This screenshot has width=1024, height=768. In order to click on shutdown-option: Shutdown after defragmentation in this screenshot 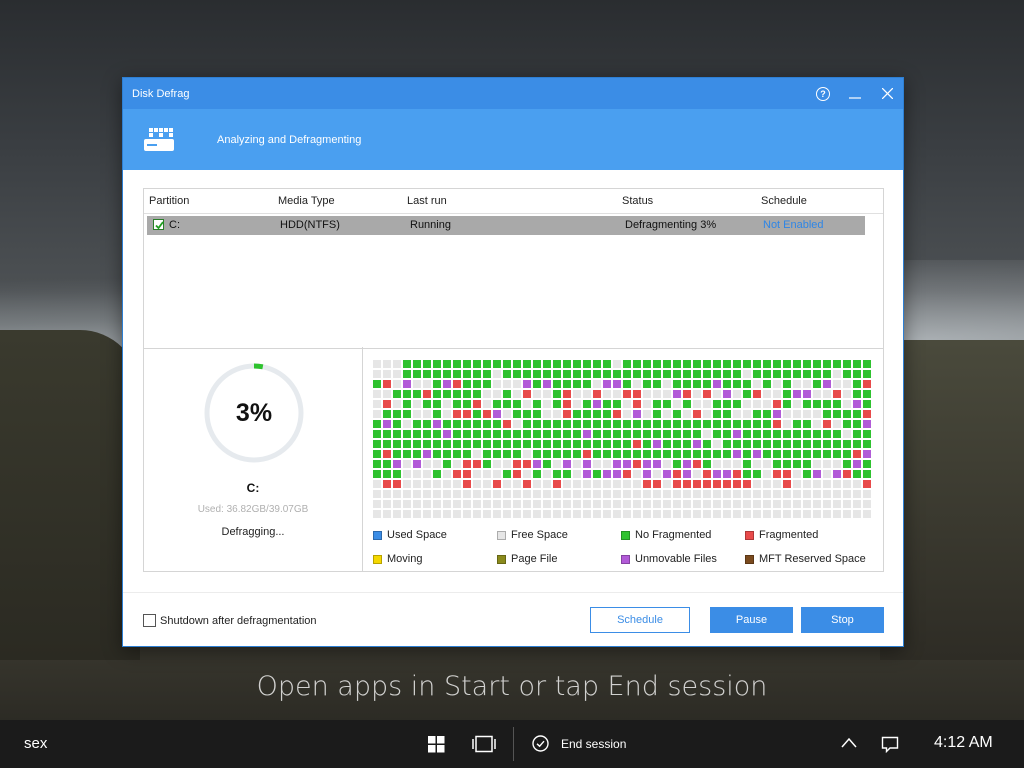, I will do `click(230, 620)`.